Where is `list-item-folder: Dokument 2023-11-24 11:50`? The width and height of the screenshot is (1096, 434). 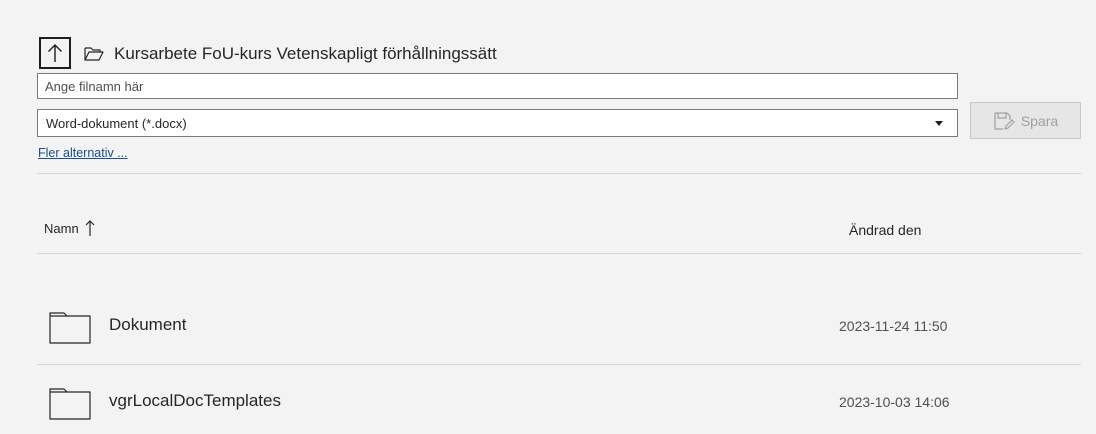 list-item-folder: Dokument 2023-11-24 11:50 is located at coordinates (559, 327).